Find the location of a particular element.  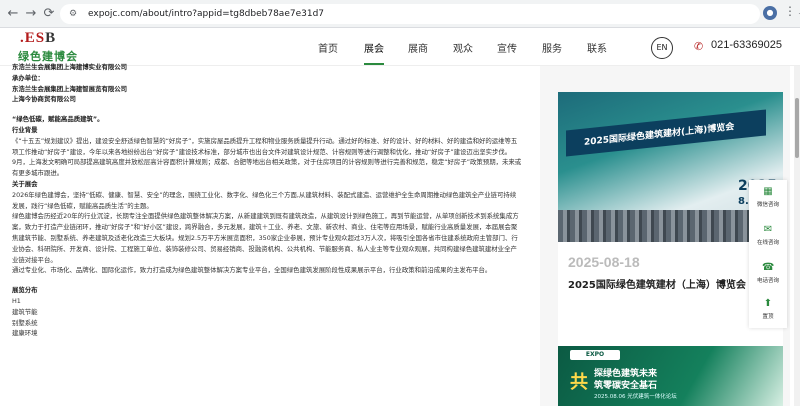

nav-publicity: 宣传 is located at coordinates (507, 47).